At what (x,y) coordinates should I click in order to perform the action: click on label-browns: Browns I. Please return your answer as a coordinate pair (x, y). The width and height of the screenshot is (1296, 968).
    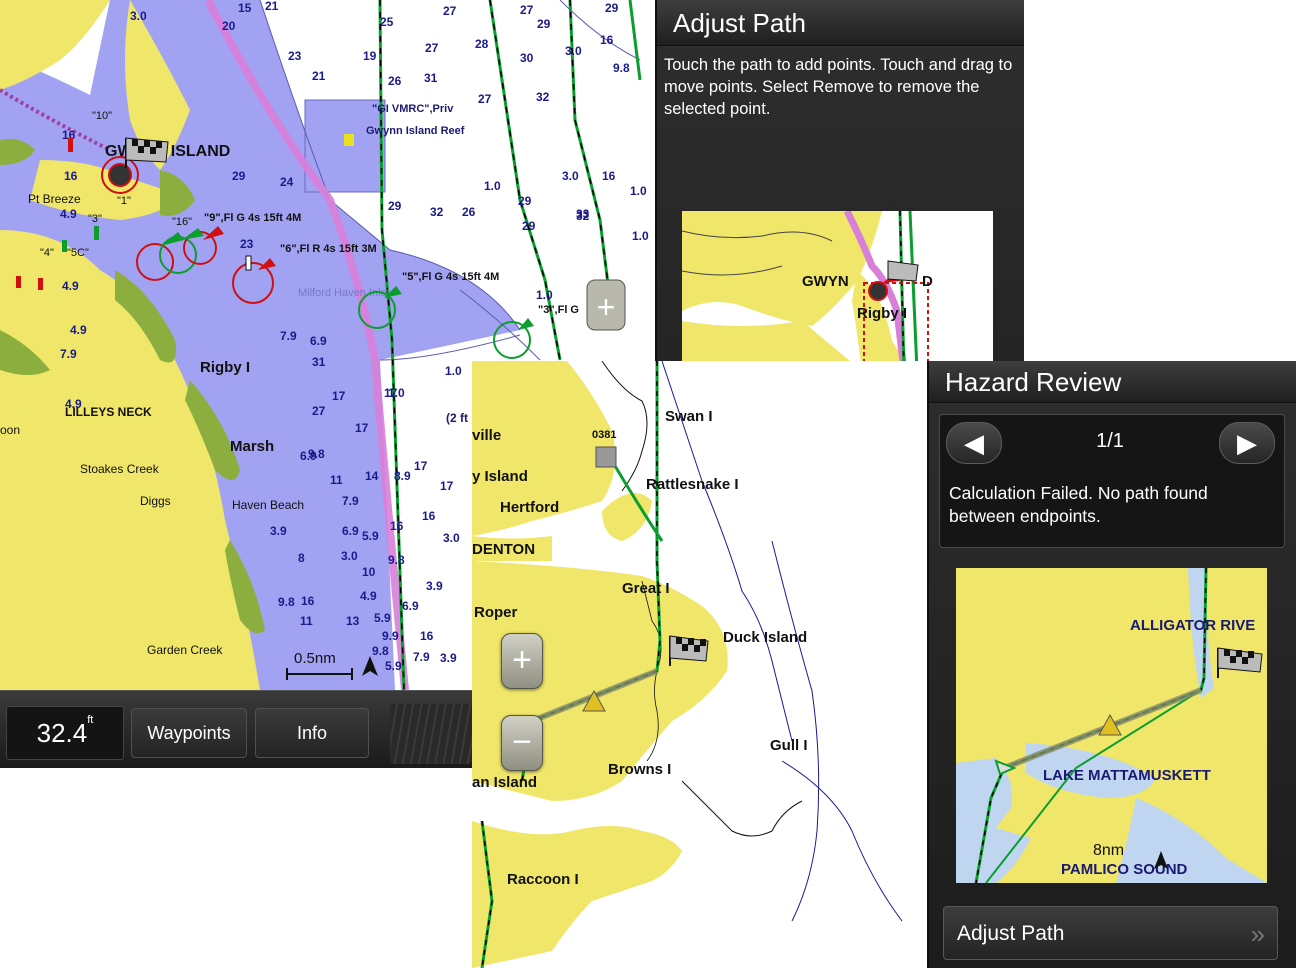
    Looking at the image, I should click on (639, 769).